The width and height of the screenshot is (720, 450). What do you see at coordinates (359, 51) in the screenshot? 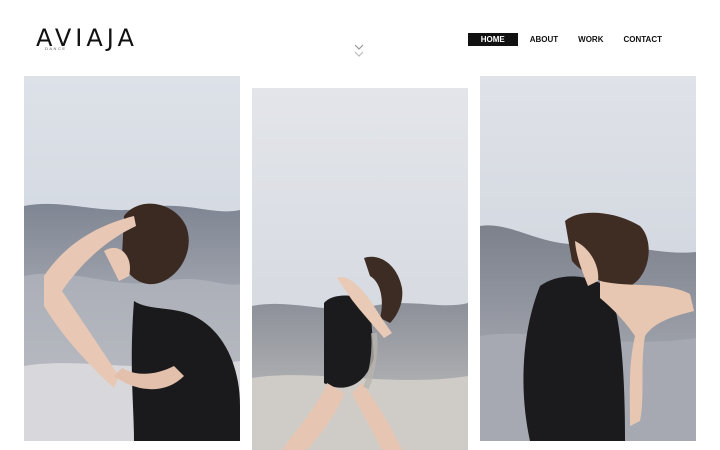
I see `double-chevron-down-icon` at bounding box center [359, 51].